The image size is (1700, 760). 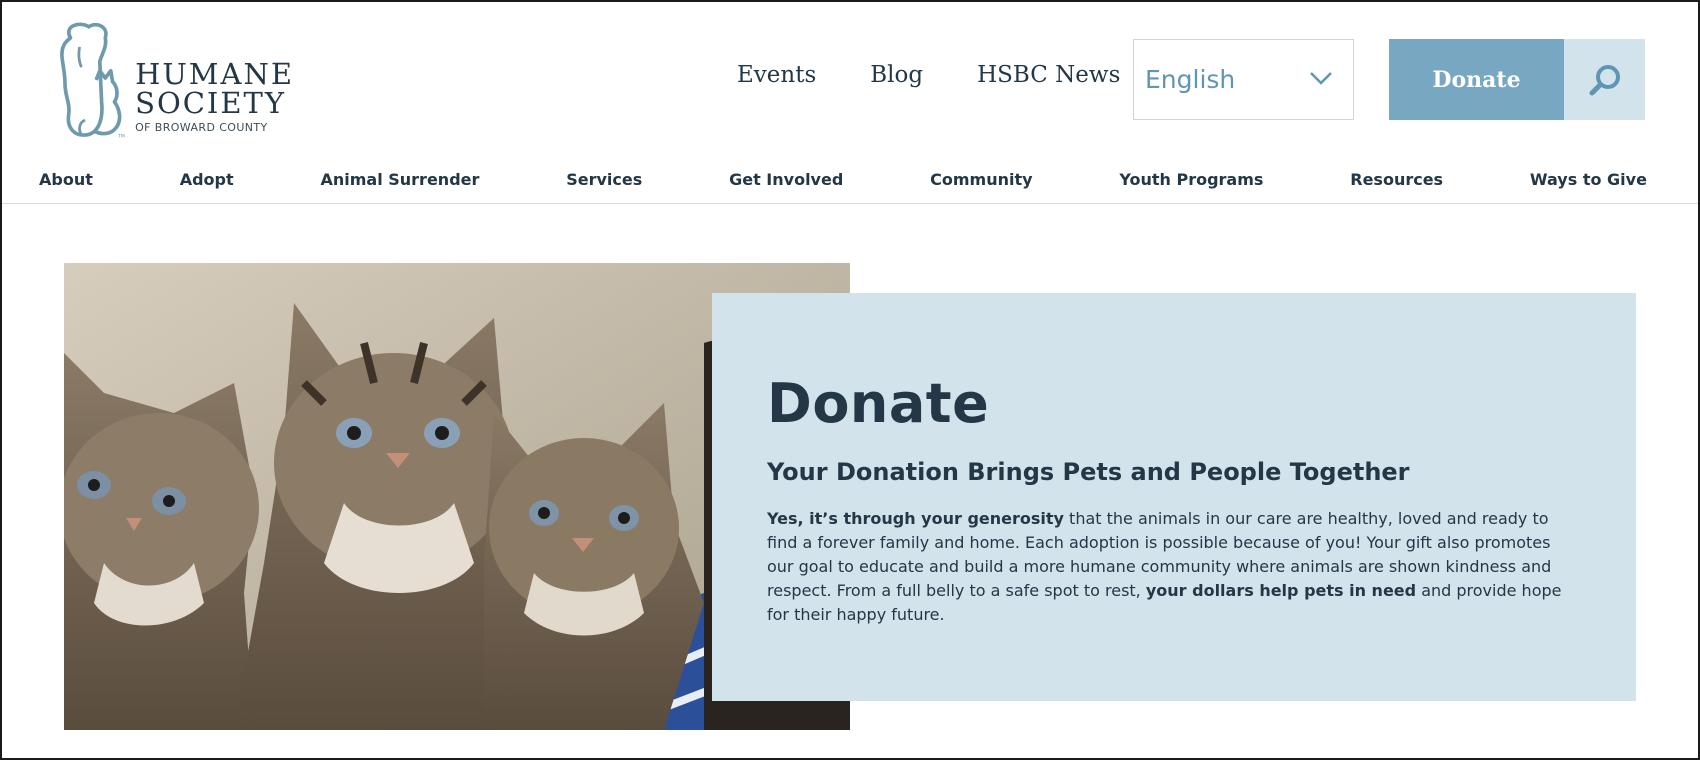 I want to click on blog-link: Blog, so click(x=896, y=75).